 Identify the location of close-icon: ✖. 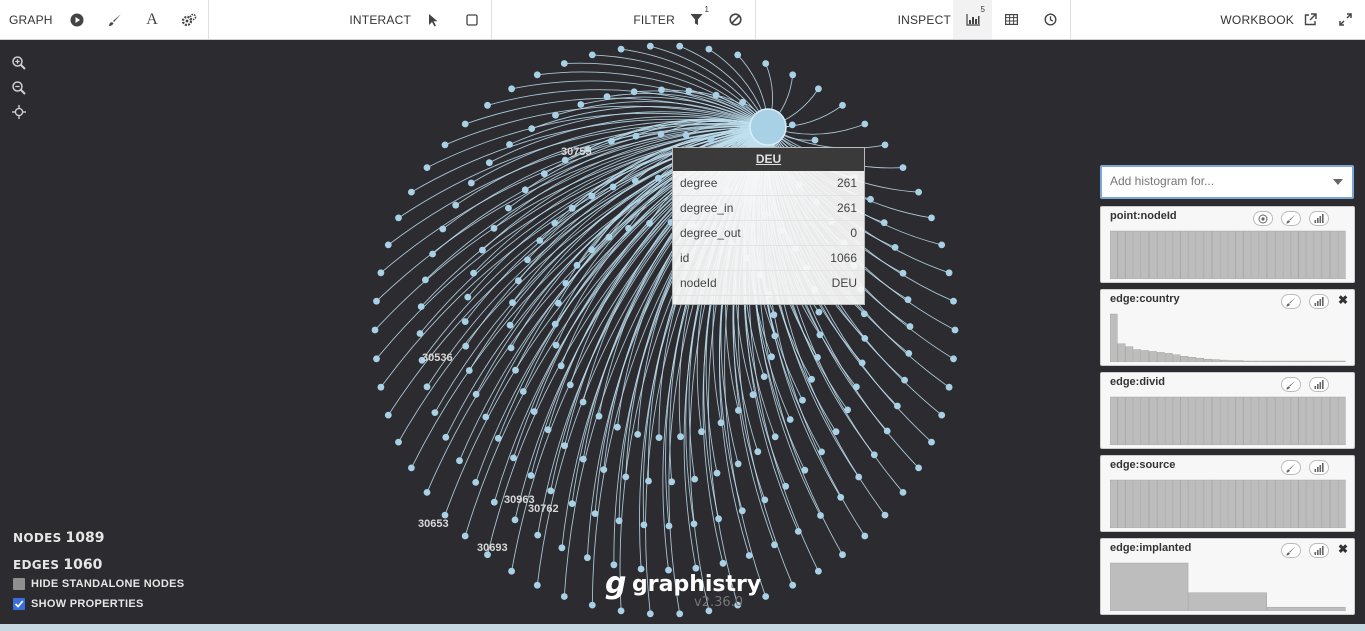
(1343, 300).